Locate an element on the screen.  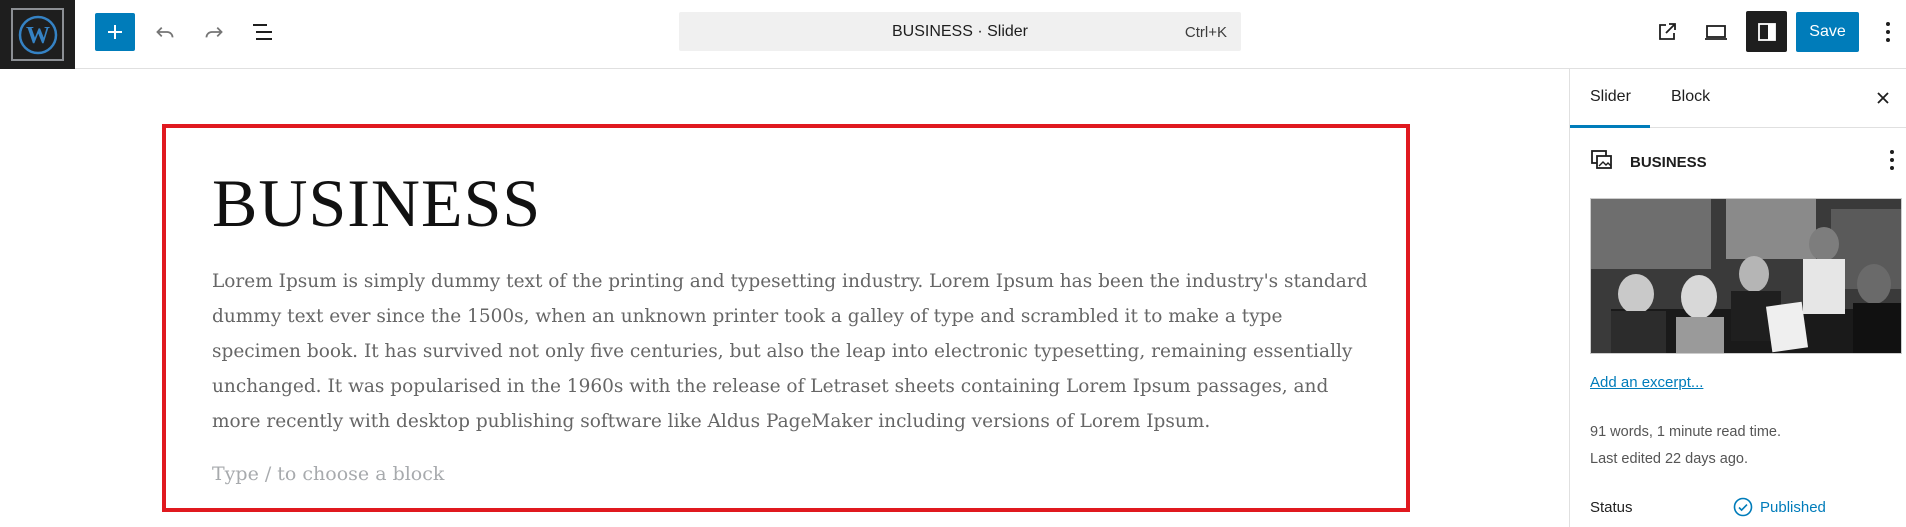
add-block-button is located at coordinates (115, 32).